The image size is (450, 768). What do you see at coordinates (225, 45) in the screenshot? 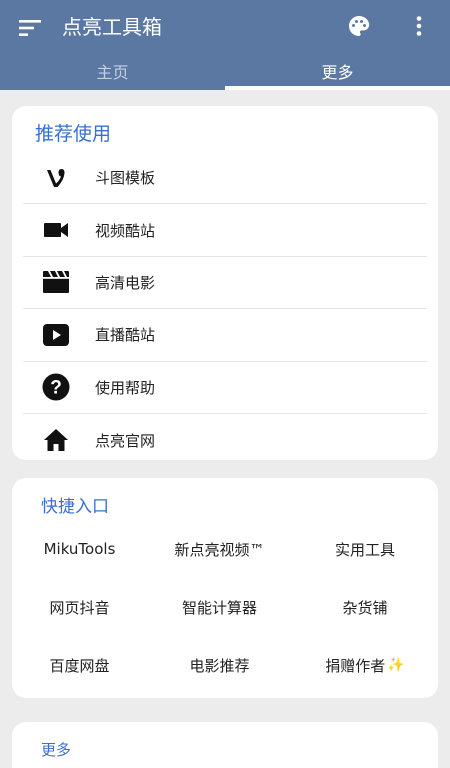
I see `app-bar: 点亮工具箱 主页 更多` at bounding box center [225, 45].